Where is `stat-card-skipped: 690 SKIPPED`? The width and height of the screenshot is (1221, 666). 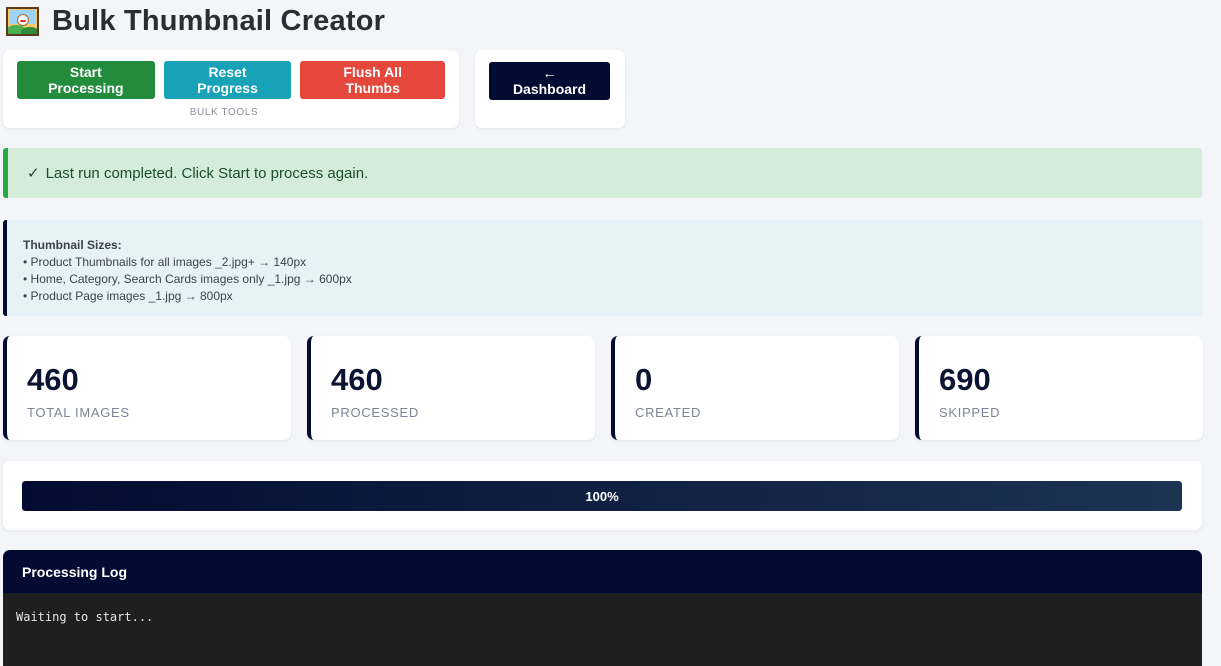 stat-card-skipped: 690 SKIPPED is located at coordinates (1059, 388).